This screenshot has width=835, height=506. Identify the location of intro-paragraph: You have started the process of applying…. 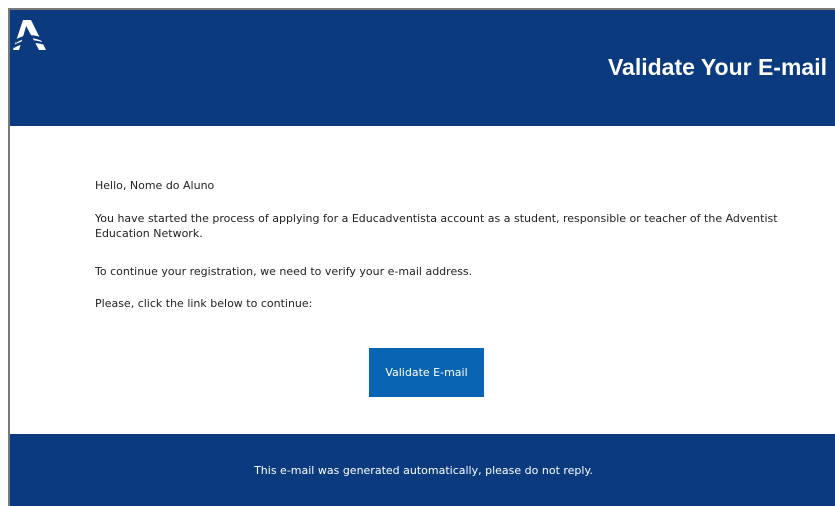
(436, 226).